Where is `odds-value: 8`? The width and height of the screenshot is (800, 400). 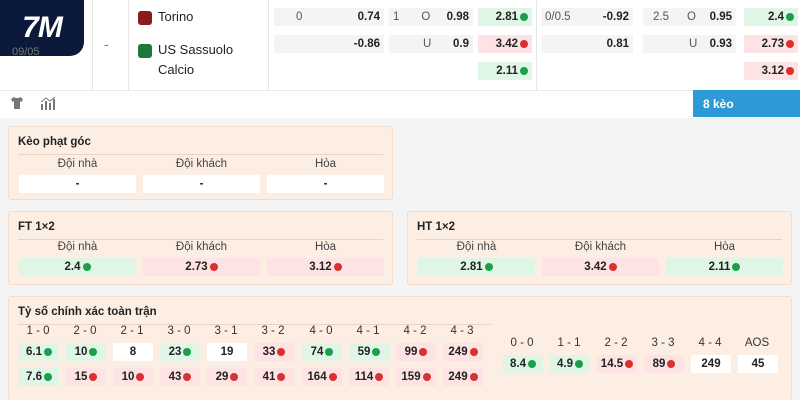 odds-value: 8 is located at coordinates (133, 352).